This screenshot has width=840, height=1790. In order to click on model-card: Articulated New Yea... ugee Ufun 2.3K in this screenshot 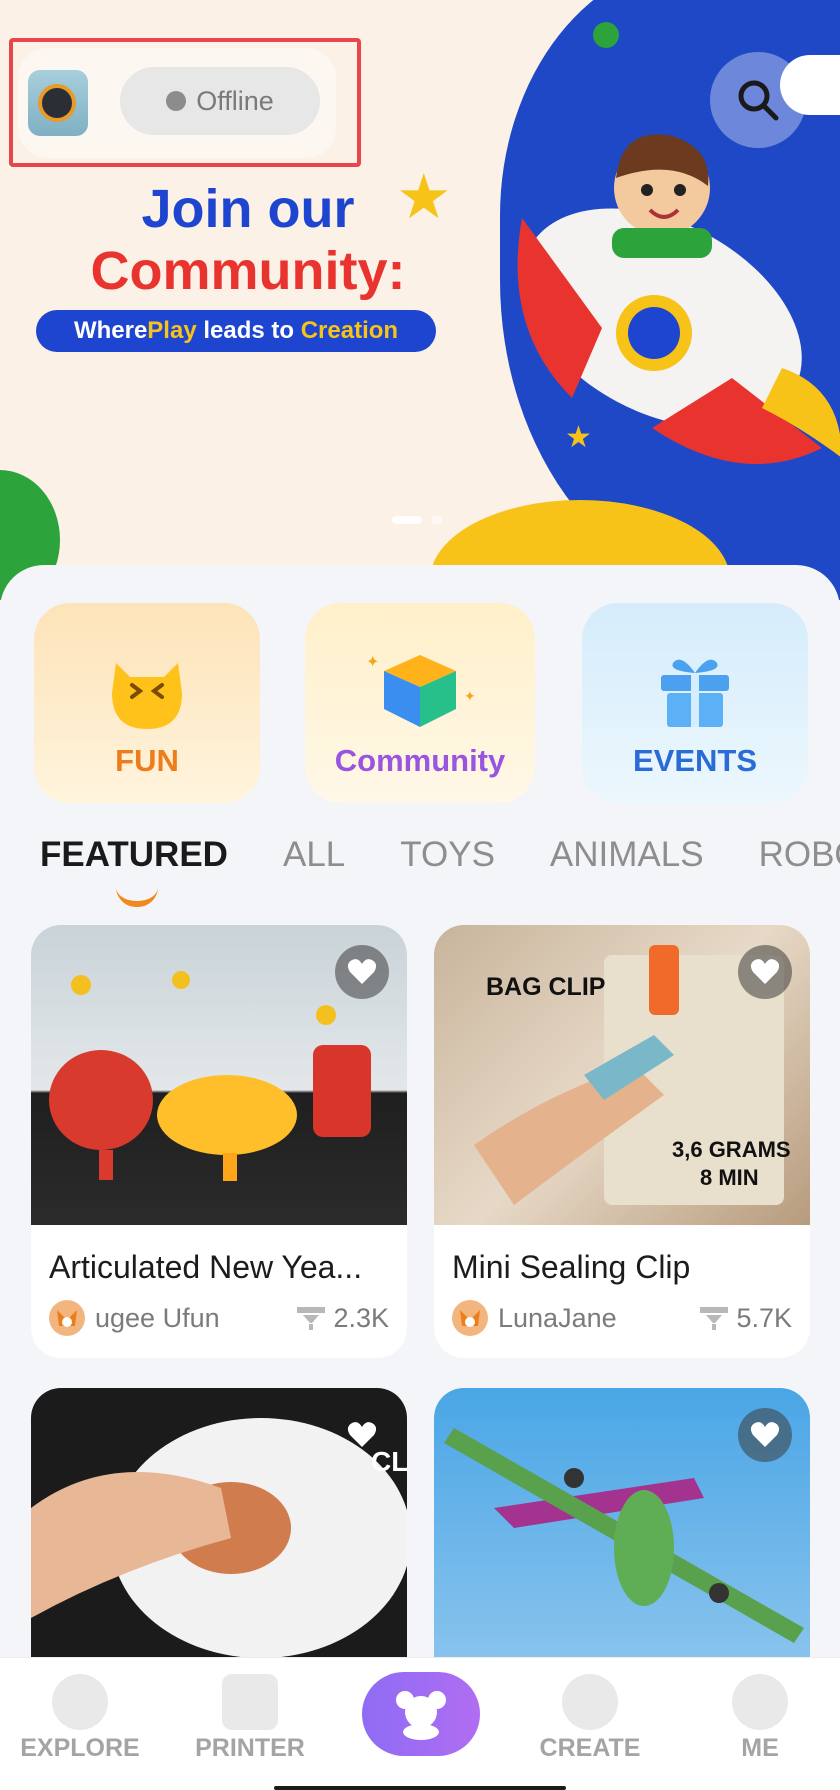, I will do `click(219, 1141)`.